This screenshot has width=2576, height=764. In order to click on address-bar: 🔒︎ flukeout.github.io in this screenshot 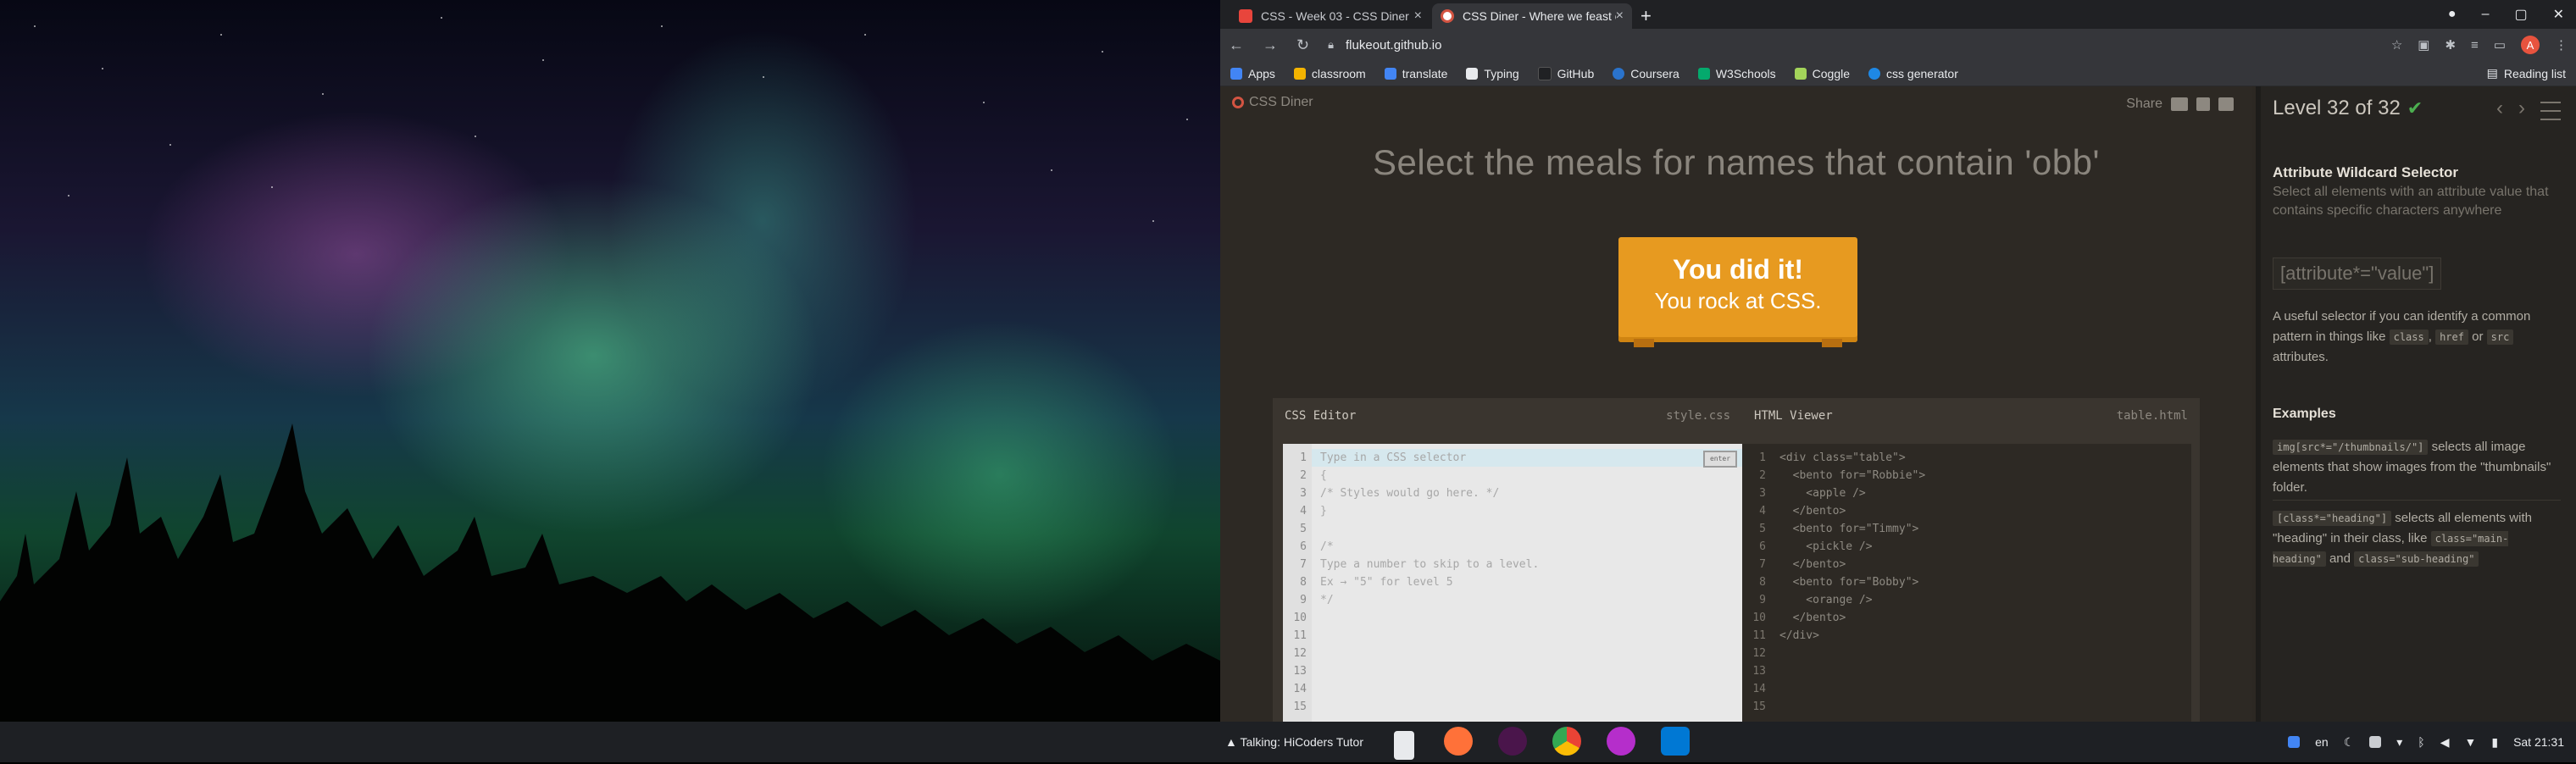, I will do `click(1859, 45)`.